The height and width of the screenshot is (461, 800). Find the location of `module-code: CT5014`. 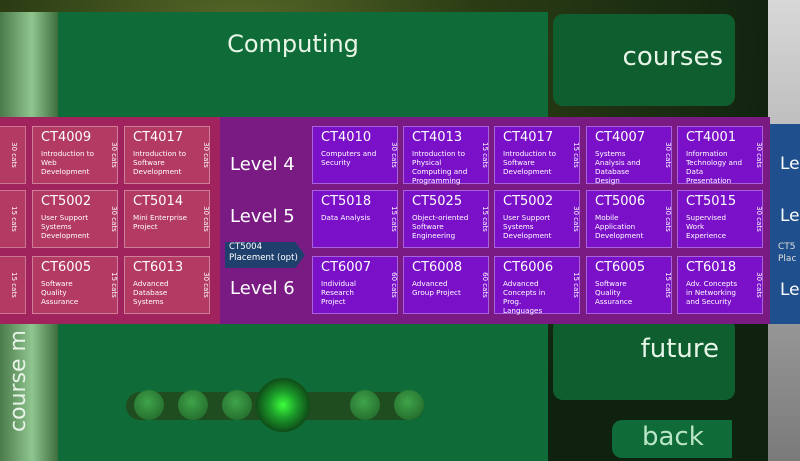

module-code: CT5014 is located at coordinates (158, 201).